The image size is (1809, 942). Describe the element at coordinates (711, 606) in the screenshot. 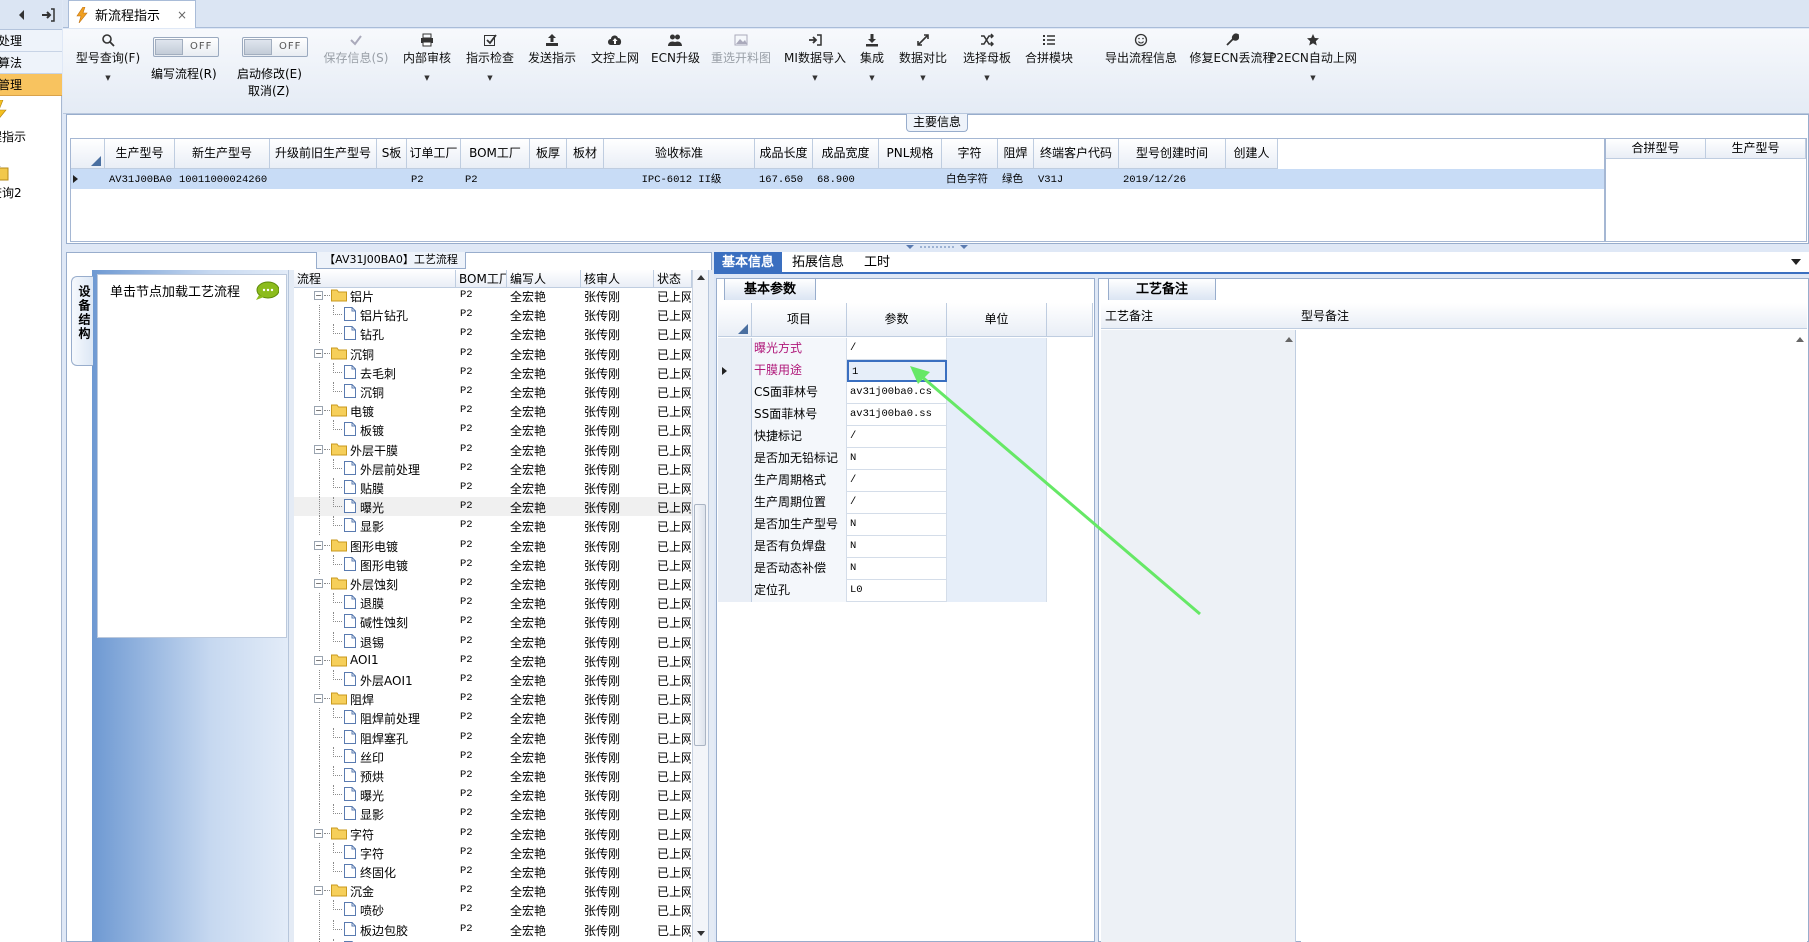

I see `collapse-right-handle` at that location.